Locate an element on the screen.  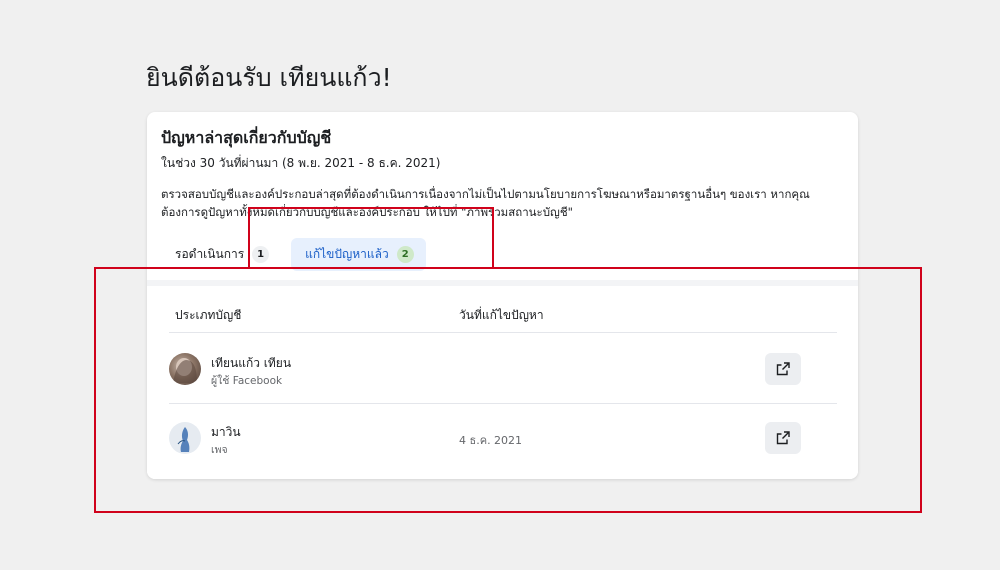
table-row: เทียนแก้ว เทียน ผู้ใช้ Facebook is located at coordinates (503, 369).